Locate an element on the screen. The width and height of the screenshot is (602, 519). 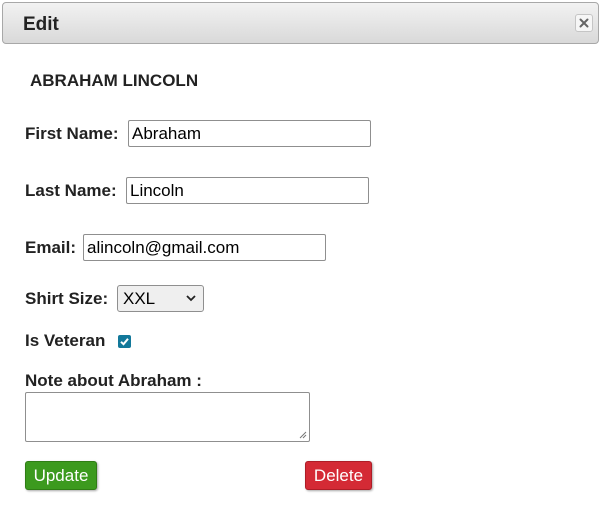
first-name-label: First Name: is located at coordinates (72, 133).